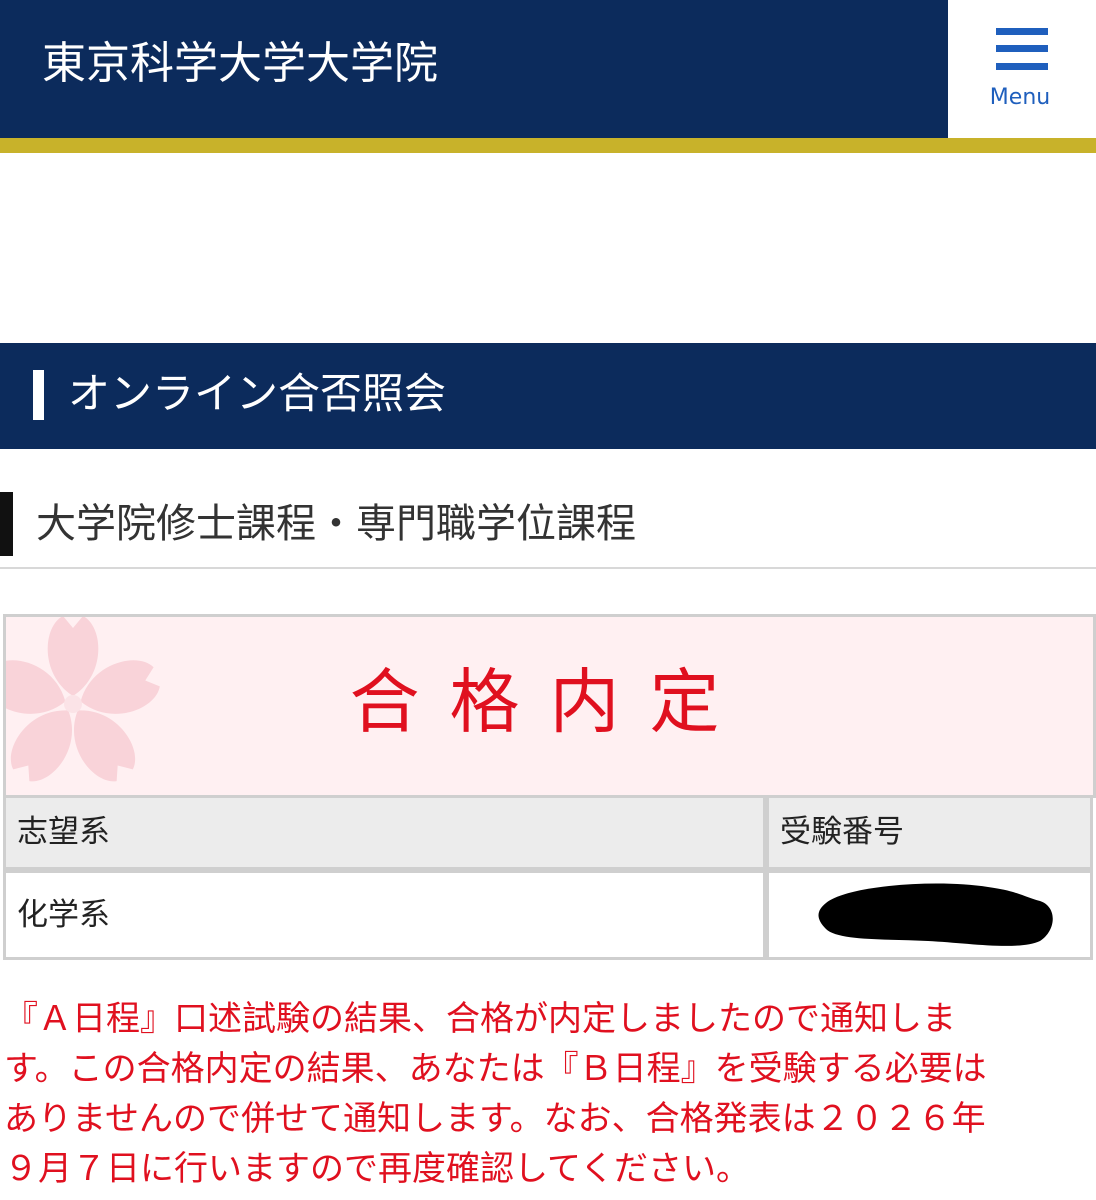 The height and width of the screenshot is (1200, 1096). Describe the element at coordinates (240, 64) in the screenshot. I see `site-title: 東京科学大学大学院` at that location.